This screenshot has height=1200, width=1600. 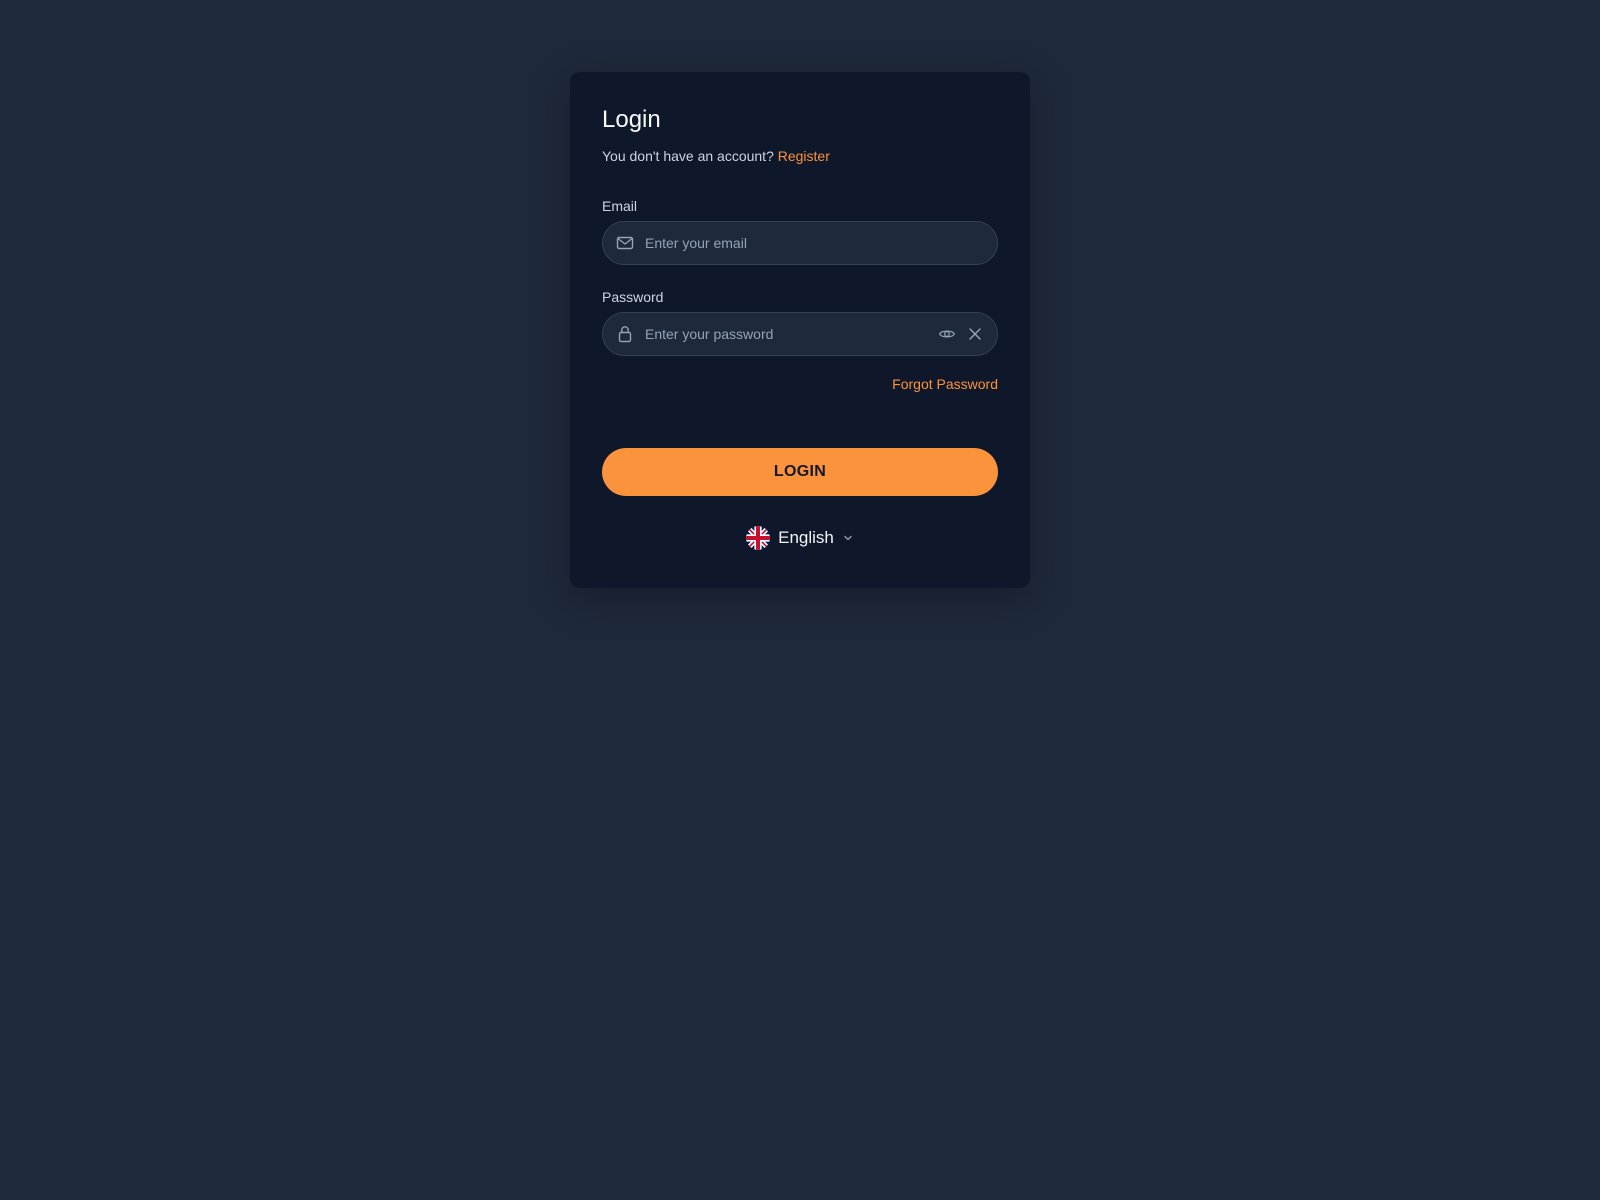 What do you see at coordinates (947, 334) in the screenshot?
I see `eye-icon` at bounding box center [947, 334].